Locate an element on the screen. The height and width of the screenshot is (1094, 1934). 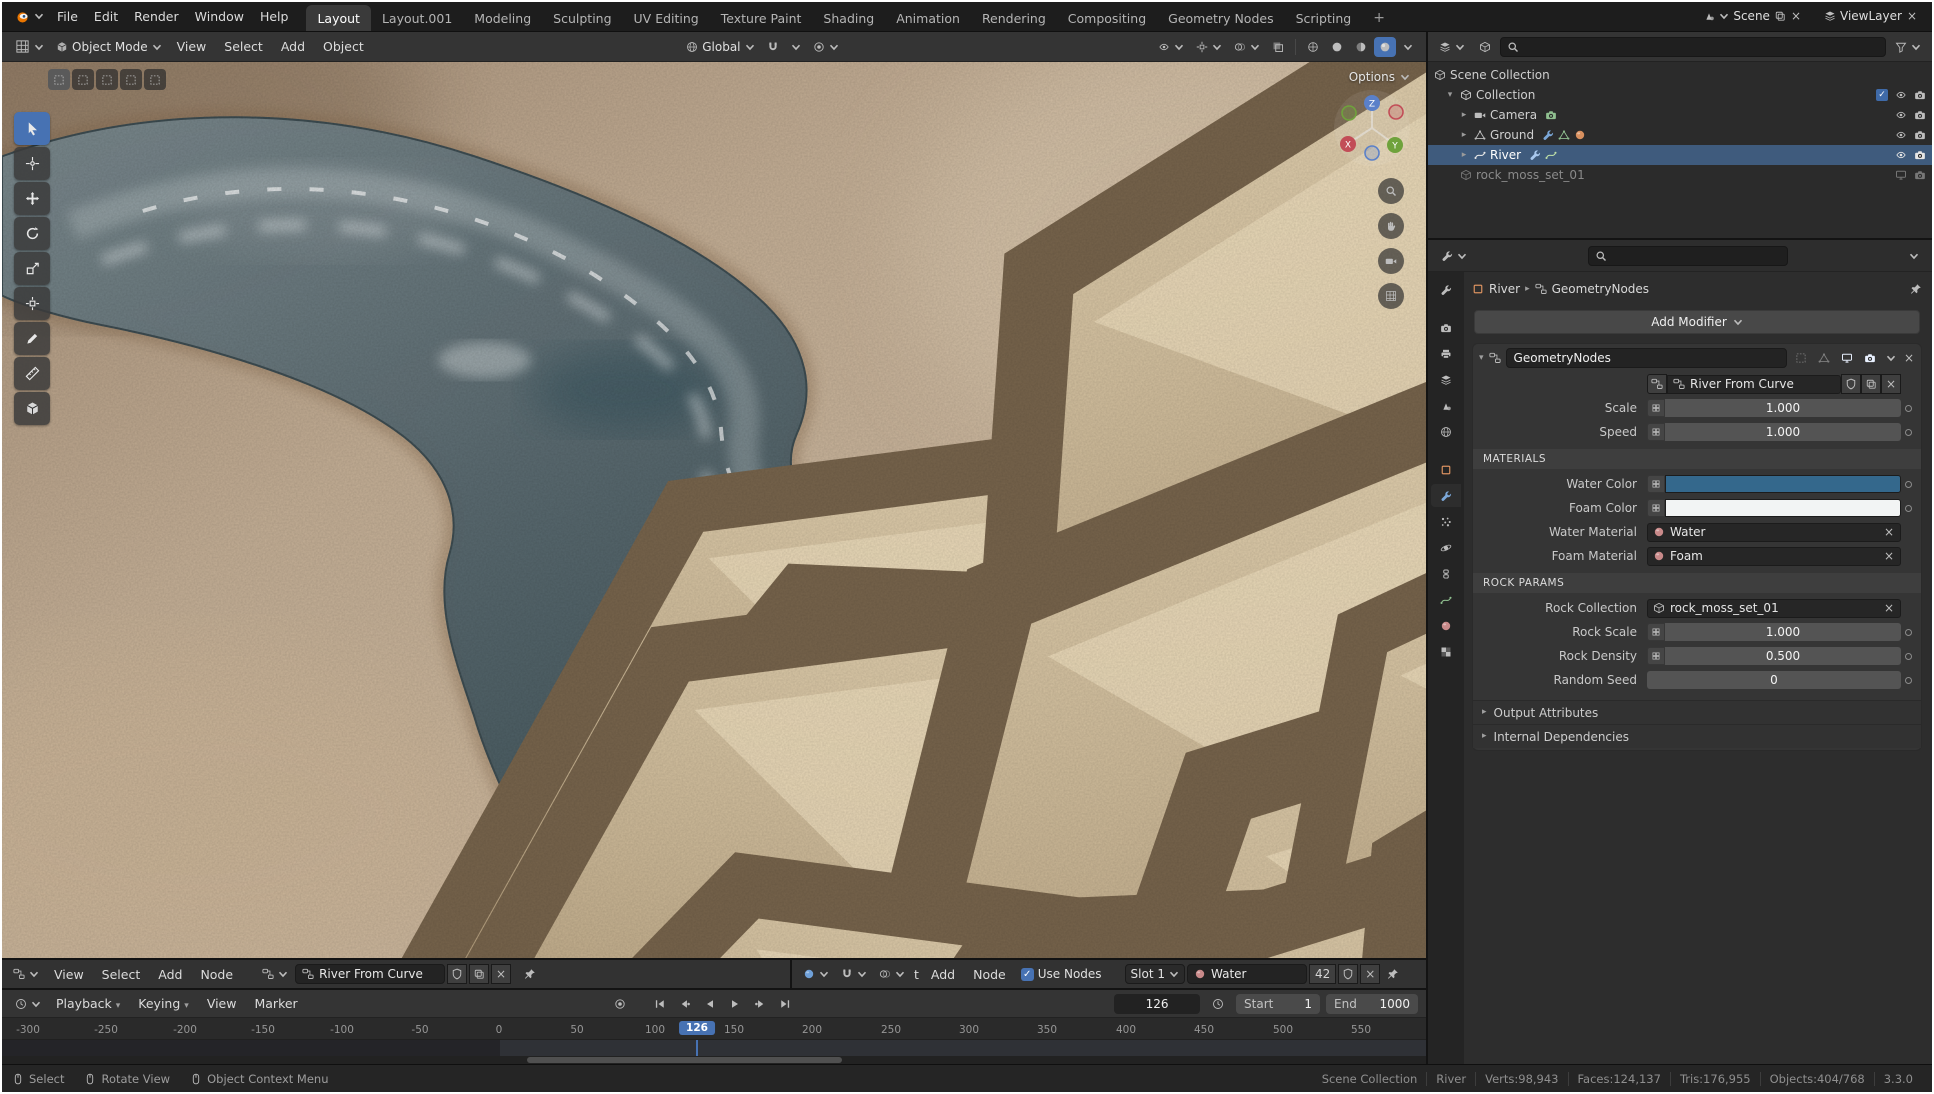
play-reverse-button is located at coordinates (710, 1004).